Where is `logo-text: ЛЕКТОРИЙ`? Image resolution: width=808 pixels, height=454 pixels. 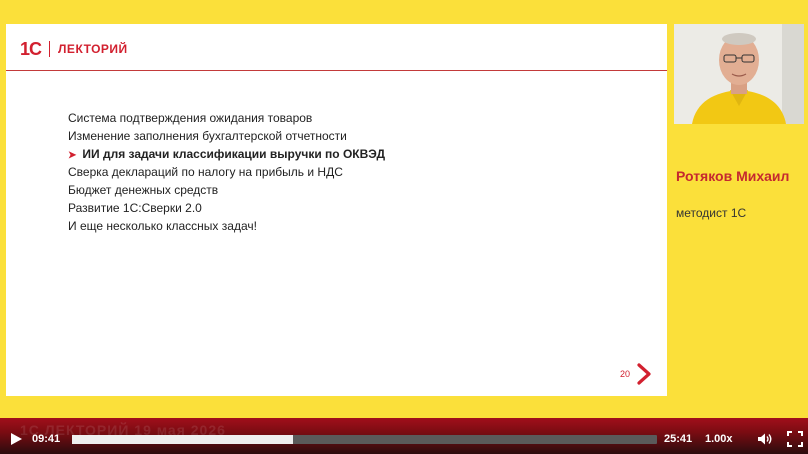
logo-text: ЛЕКТОРИЙ is located at coordinates (93, 49).